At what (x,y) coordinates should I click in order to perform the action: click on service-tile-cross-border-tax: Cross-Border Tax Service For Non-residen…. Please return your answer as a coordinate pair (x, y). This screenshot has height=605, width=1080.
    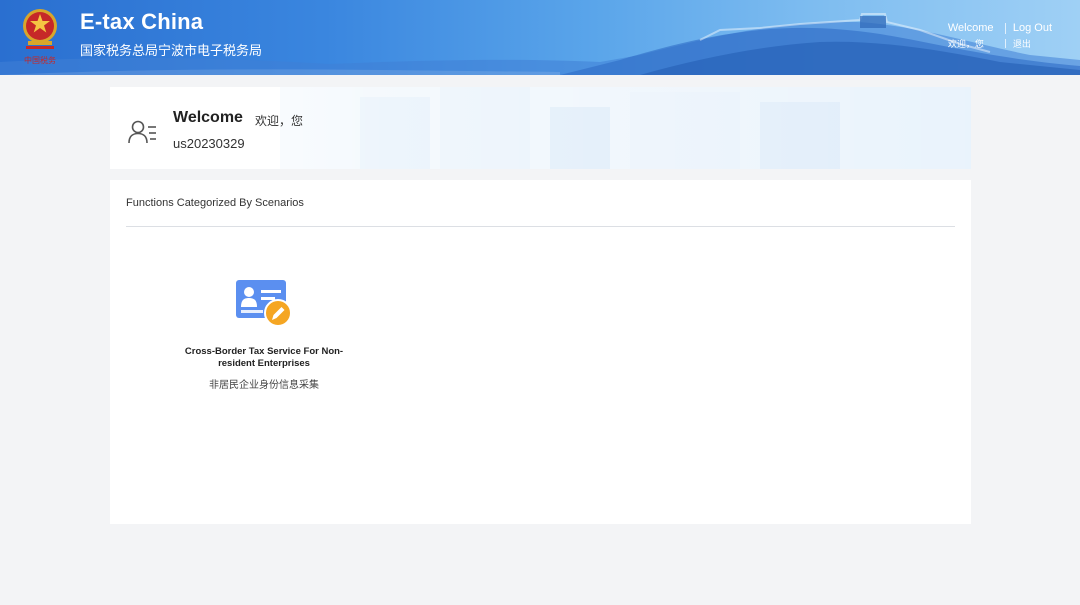
    Looking at the image, I should click on (264, 332).